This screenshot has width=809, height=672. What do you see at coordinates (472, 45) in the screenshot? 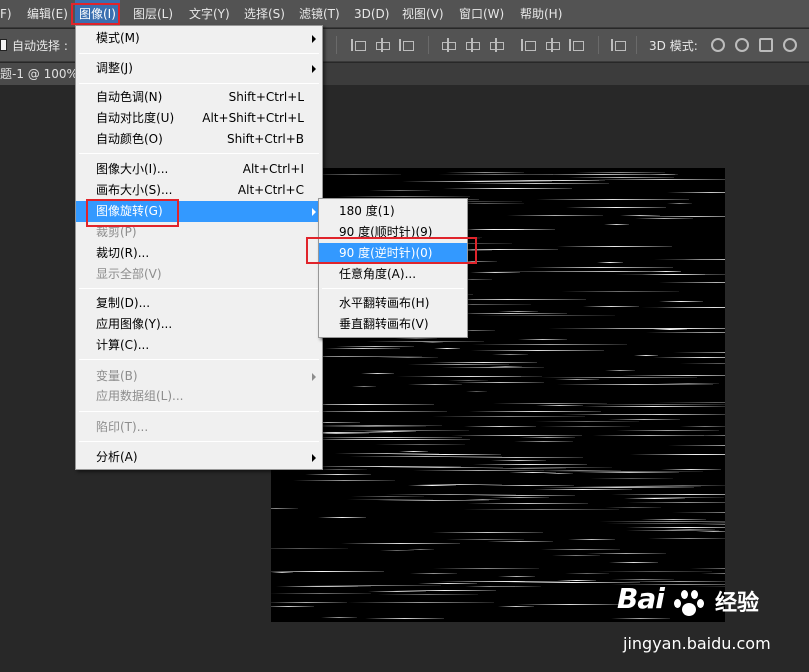
I see `distribute-middle-icon` at bounding box center [472, 45].